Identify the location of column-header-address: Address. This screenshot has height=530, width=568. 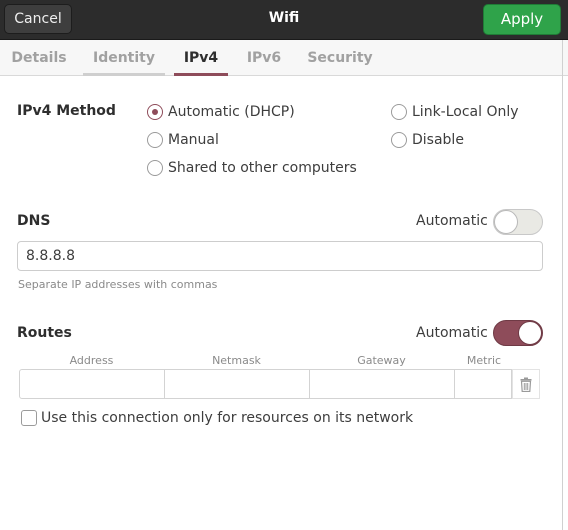
(91, 360).